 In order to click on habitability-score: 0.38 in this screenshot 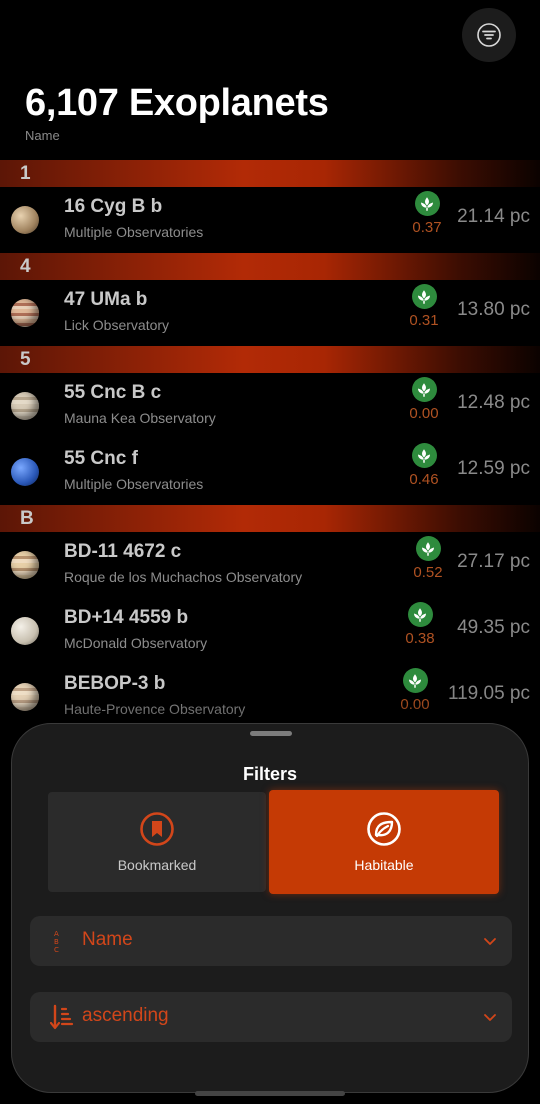, I will do `click(420, 638)`.